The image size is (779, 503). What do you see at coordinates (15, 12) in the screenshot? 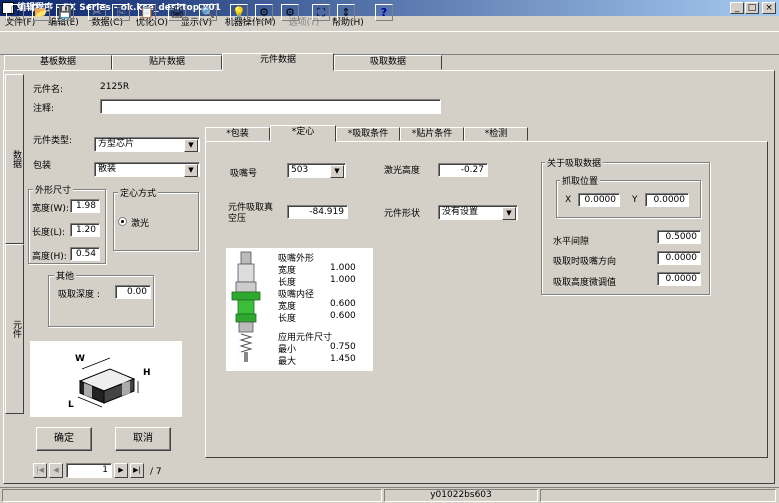
I see `new-file-icon: 🗋` at bounding box center [15, 12].